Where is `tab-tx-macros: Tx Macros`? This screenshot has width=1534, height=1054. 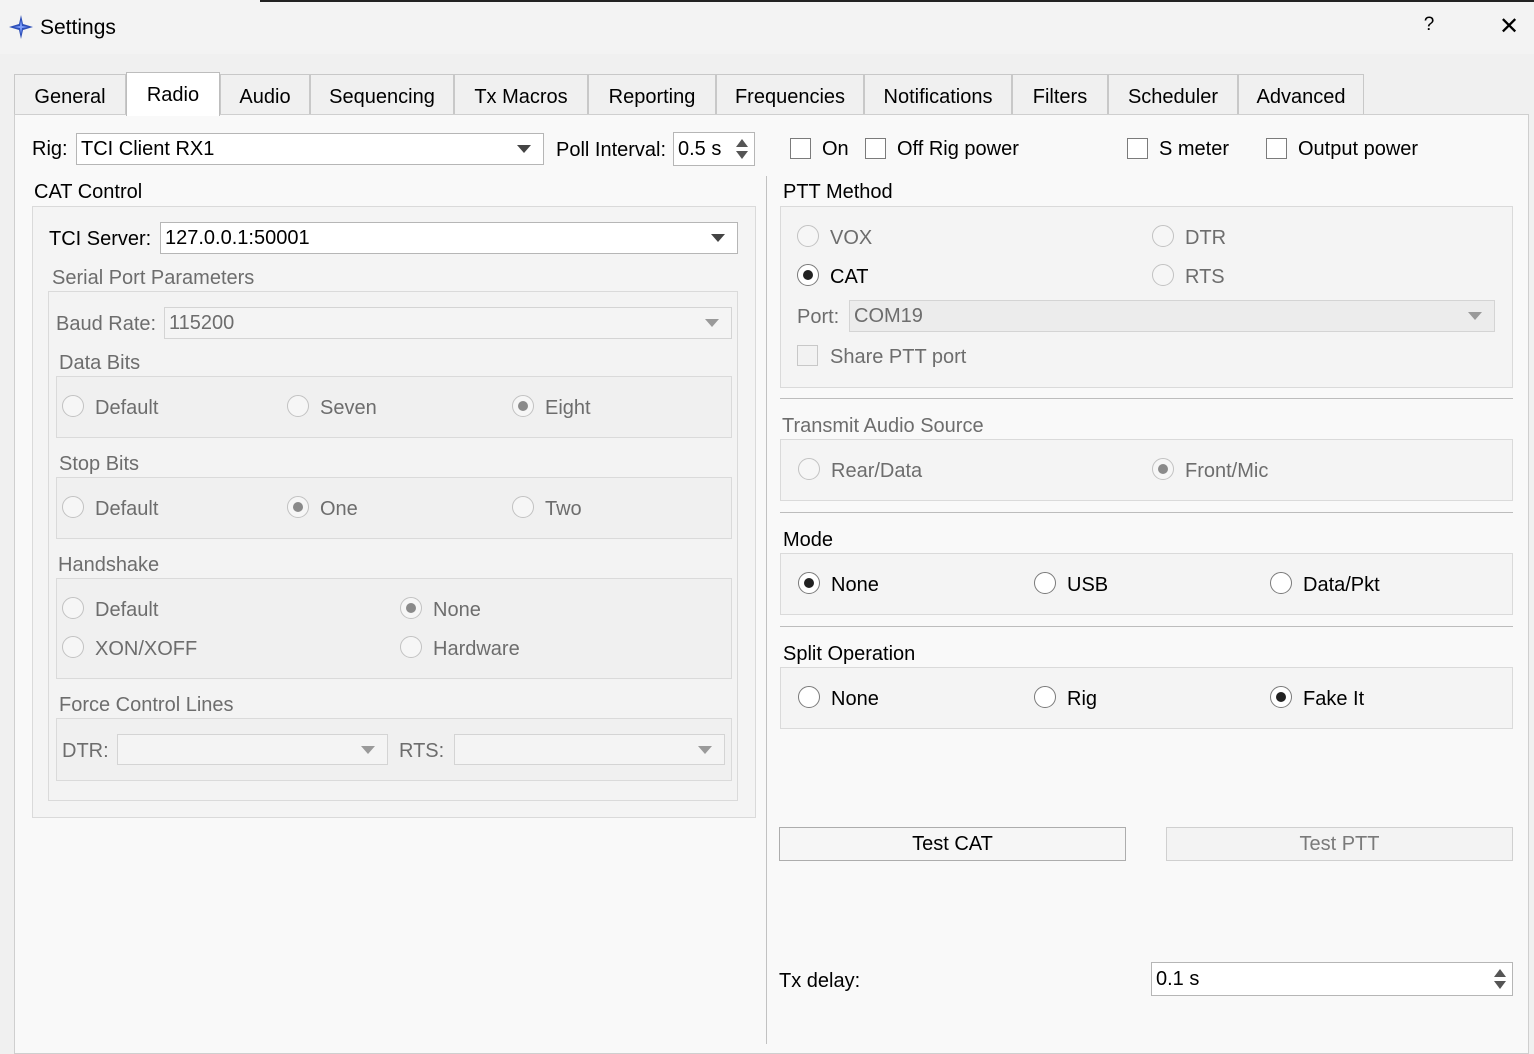 tab-tx-macros: Tx Macros is located at coordinates (521, 94).